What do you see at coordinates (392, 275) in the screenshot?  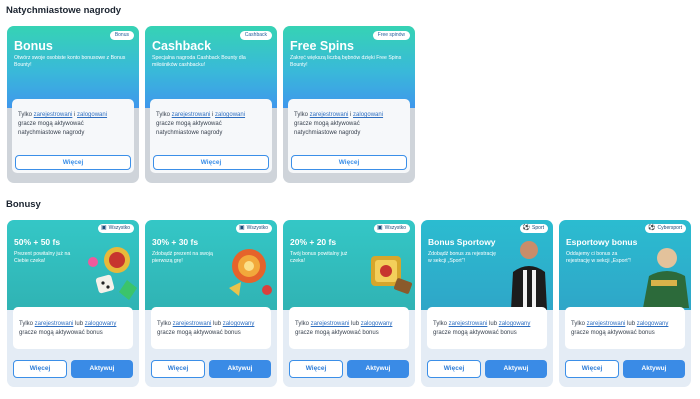 I see `treasure-illustration` at bounding box center [392, 275].